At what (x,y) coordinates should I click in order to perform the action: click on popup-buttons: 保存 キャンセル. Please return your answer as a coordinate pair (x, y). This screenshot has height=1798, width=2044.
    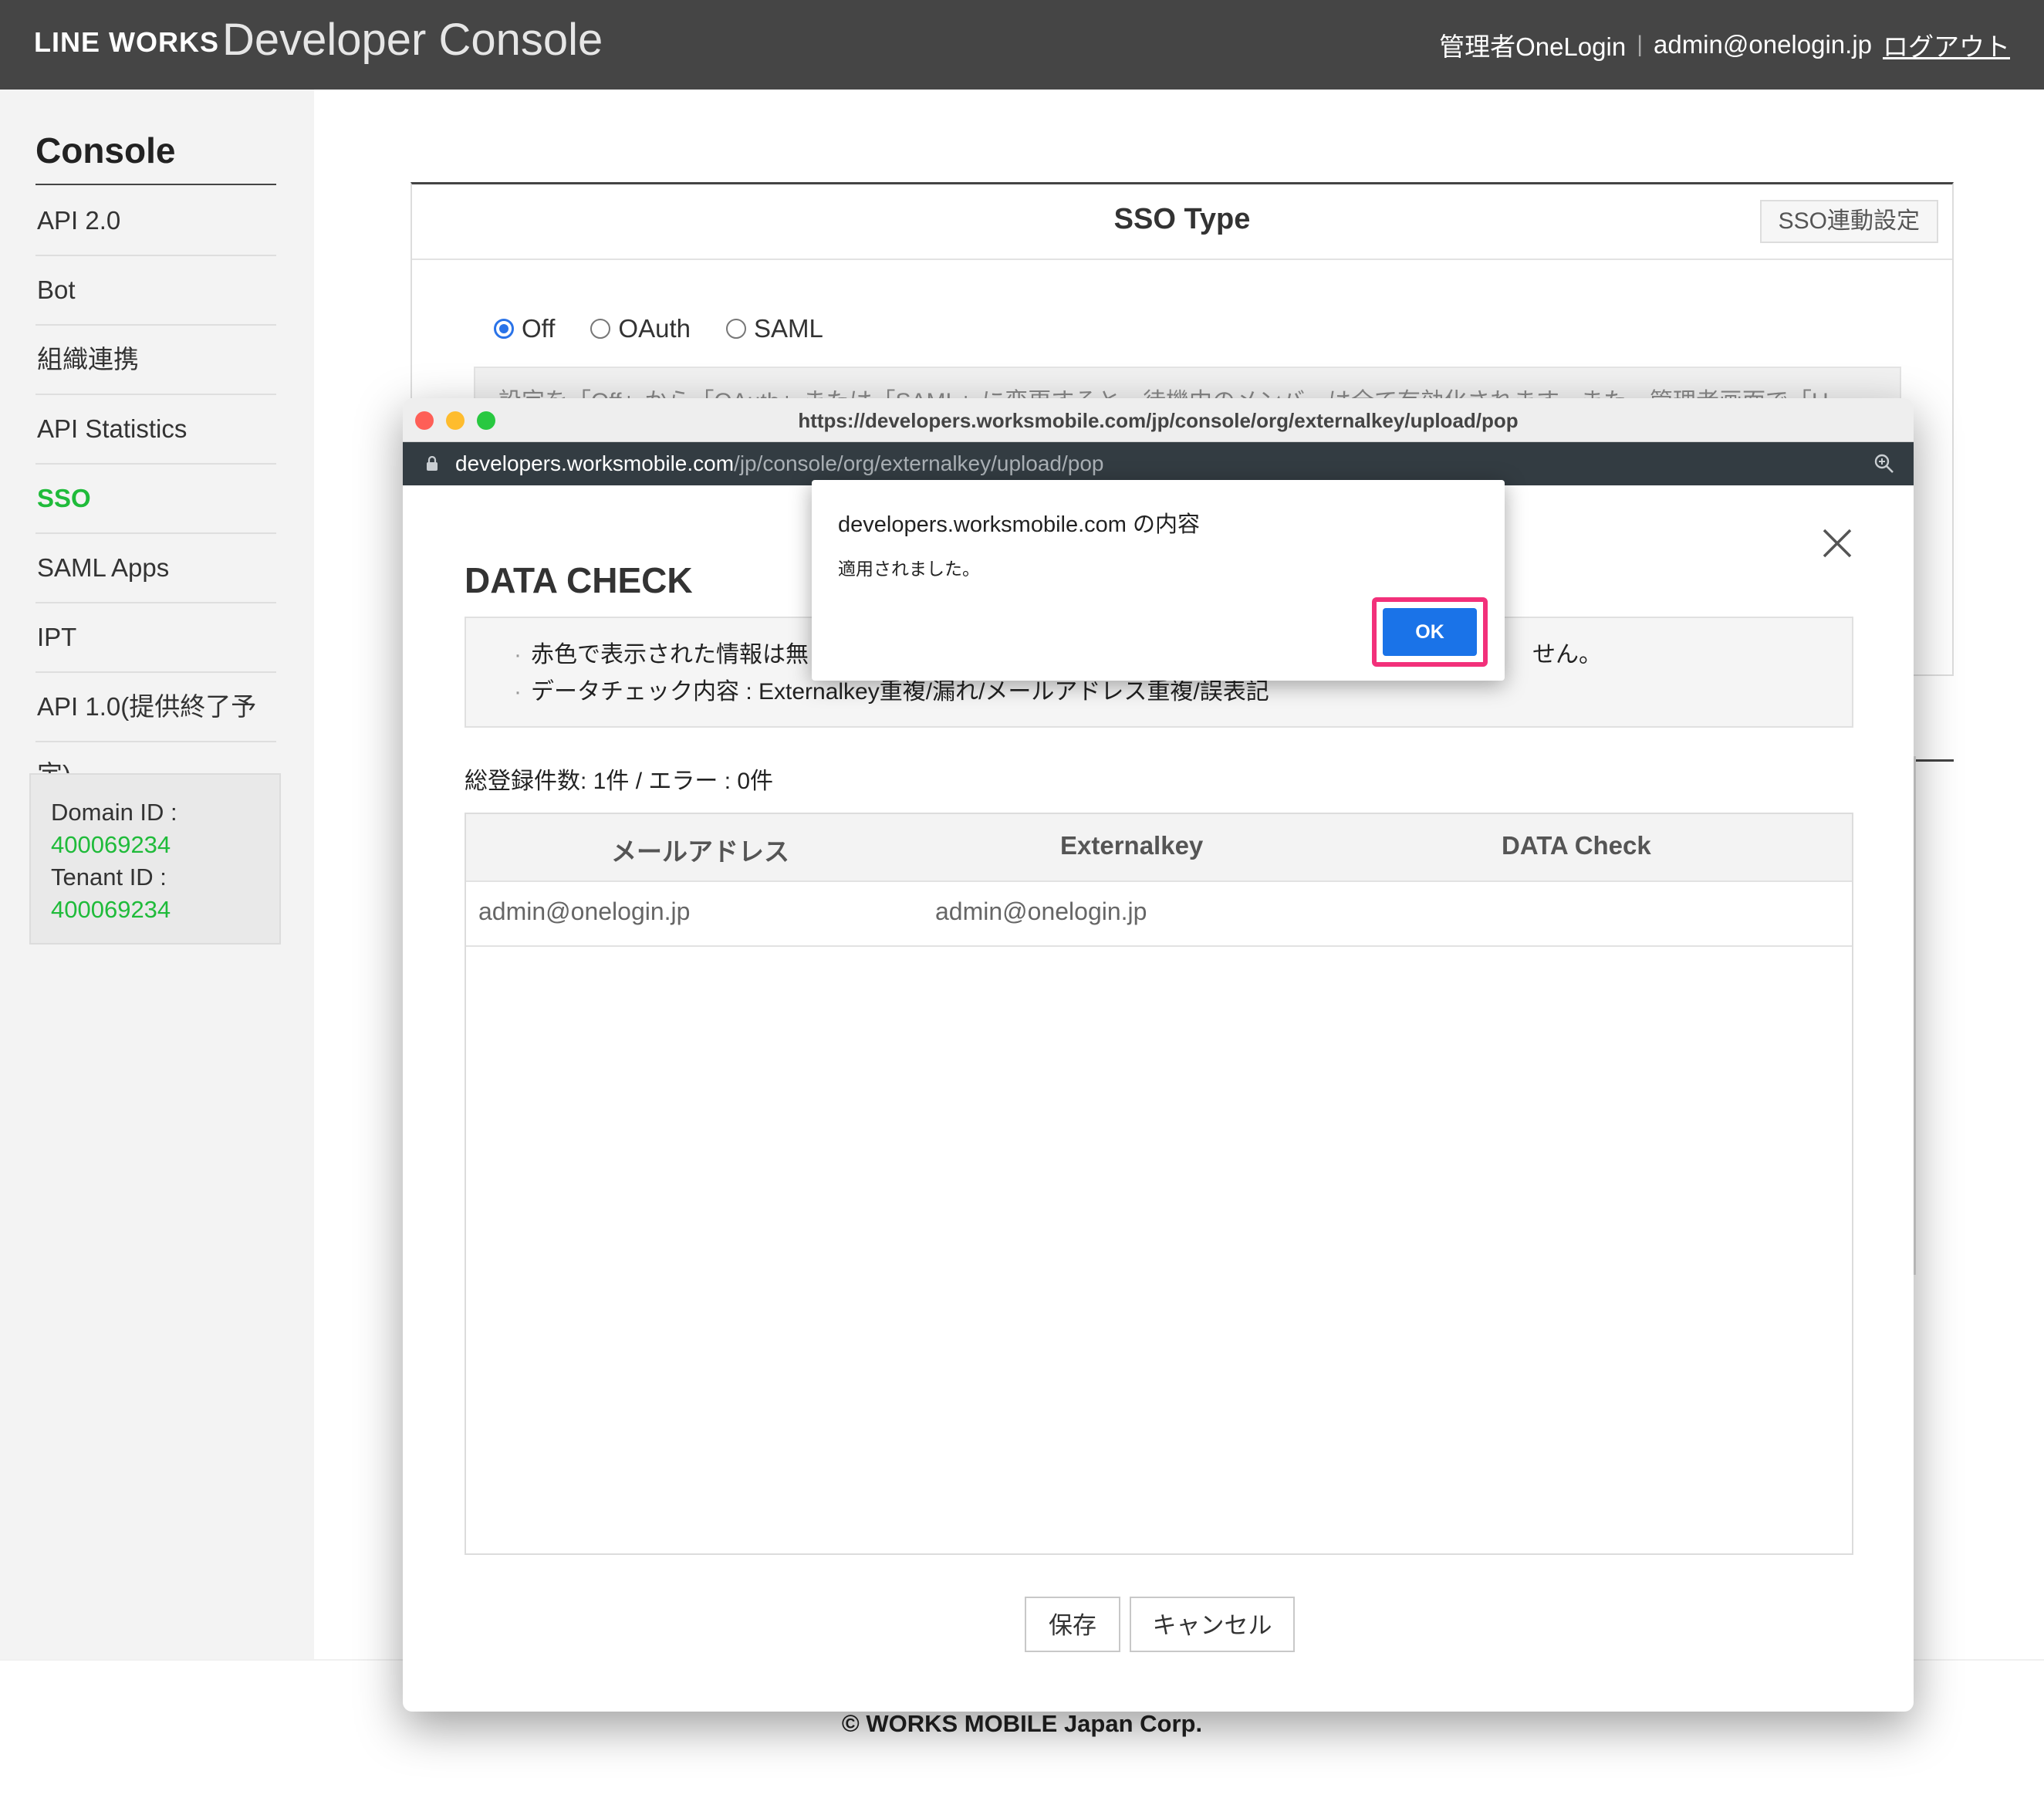
    Looking at the image, I should click on (1160, 1624).